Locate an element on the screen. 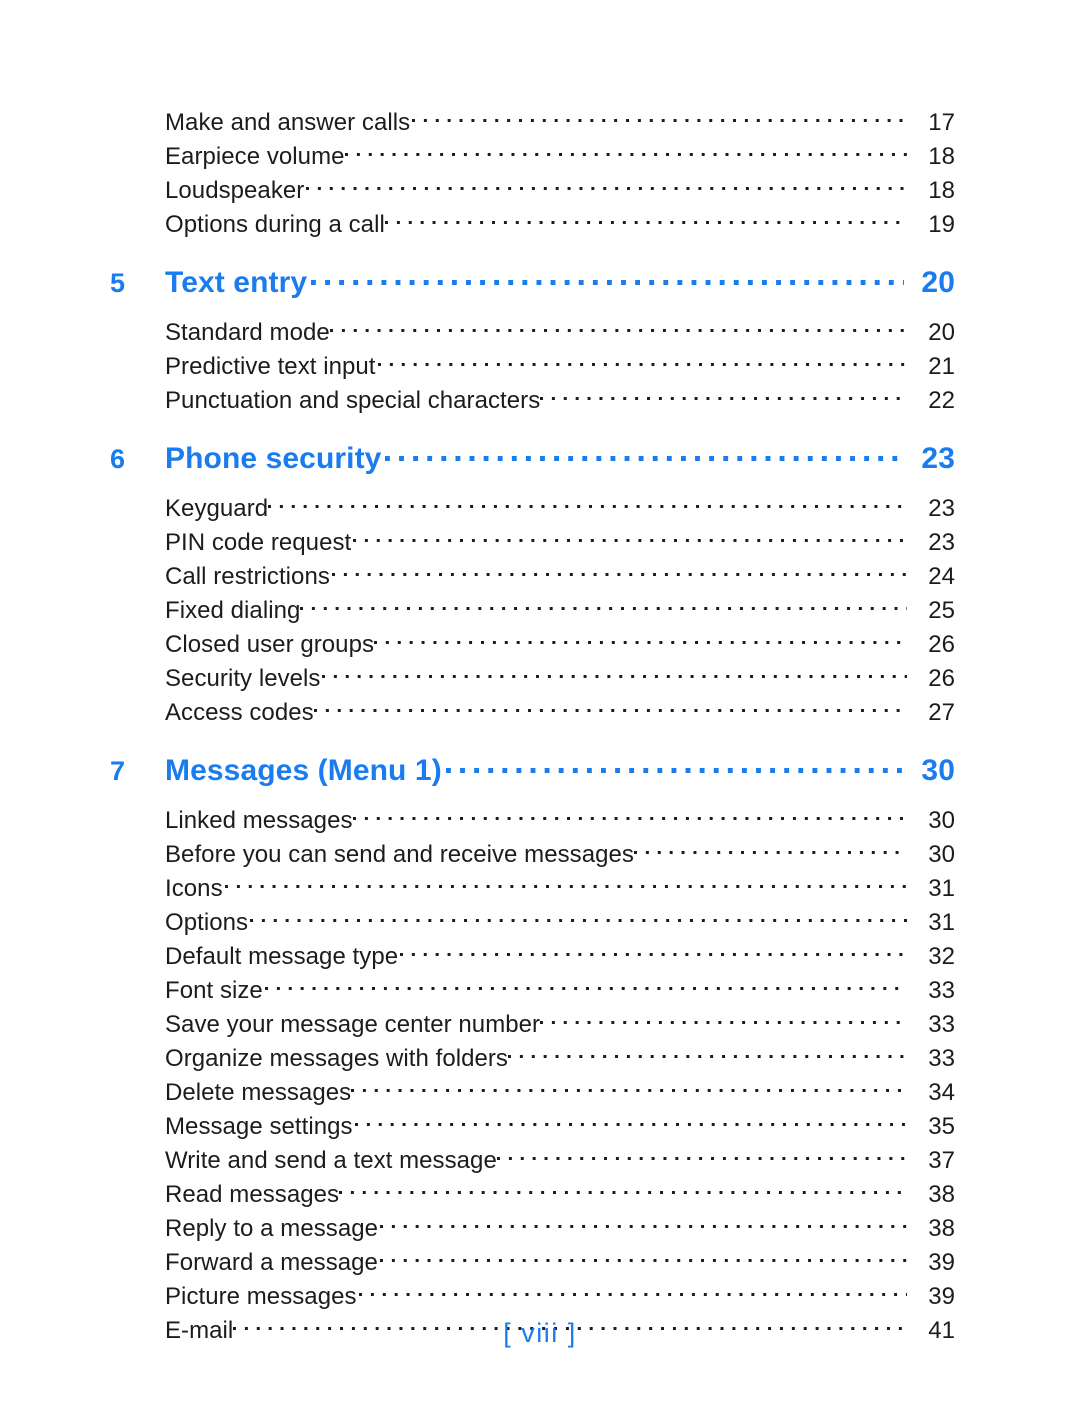  toc-entry-page-number: 22 is located at coordinates (941, 400).